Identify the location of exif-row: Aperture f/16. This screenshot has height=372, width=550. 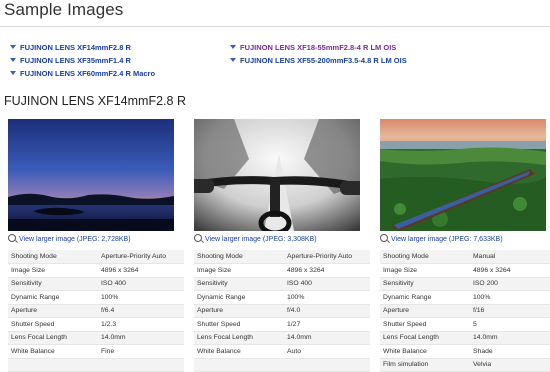
(465, 311).